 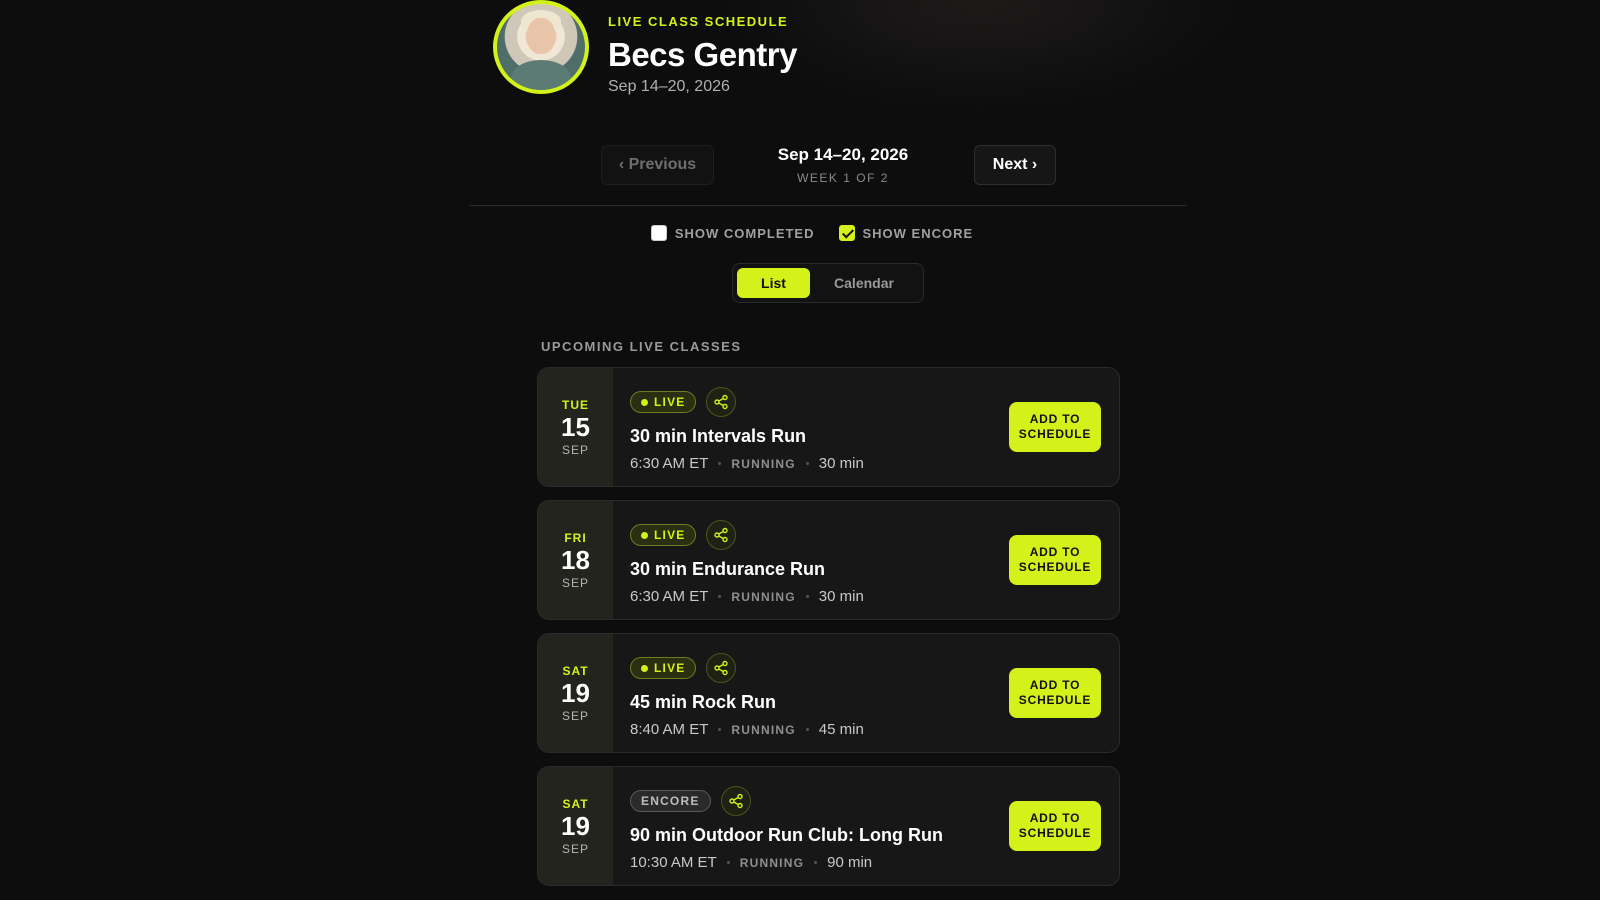 What do you see at coordinates (1015, 165) in the screenshot?
I see `next-week-button: Next ›` at bounding box center [1015, 165].